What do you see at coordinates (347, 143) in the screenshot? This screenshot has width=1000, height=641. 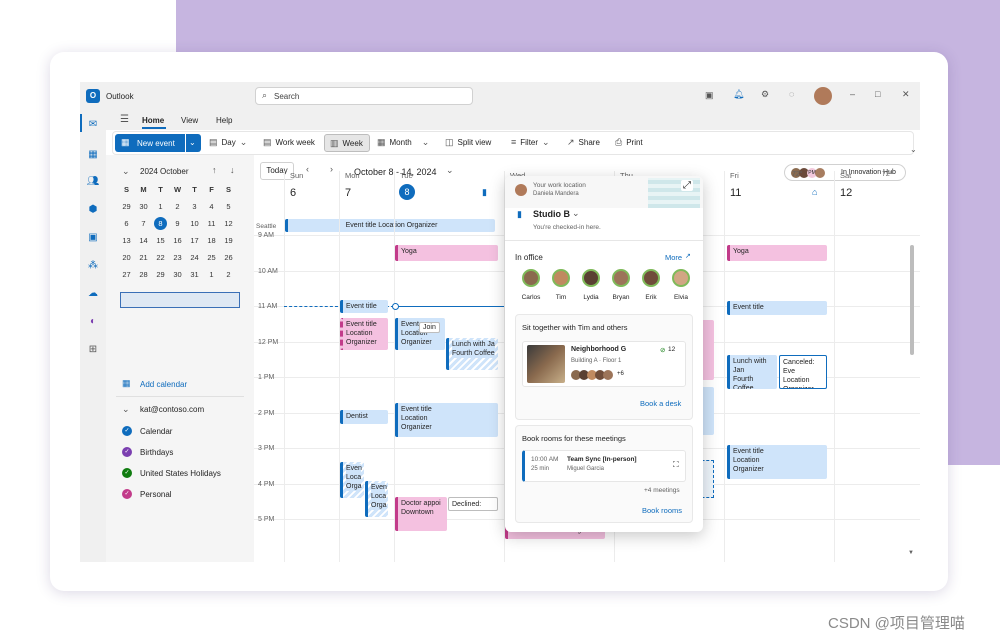 I see `week-button: ▥ Week` at bounding box center [347, 143].